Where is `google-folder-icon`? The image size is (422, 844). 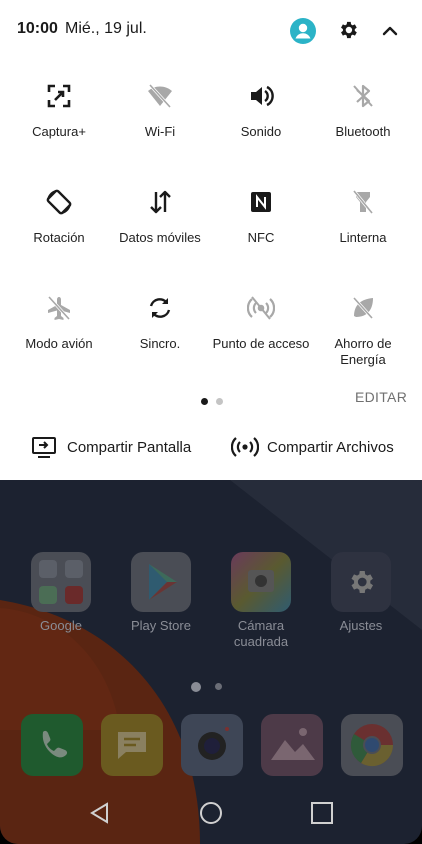
google-folder-icon is located at coordinates (61, 582).